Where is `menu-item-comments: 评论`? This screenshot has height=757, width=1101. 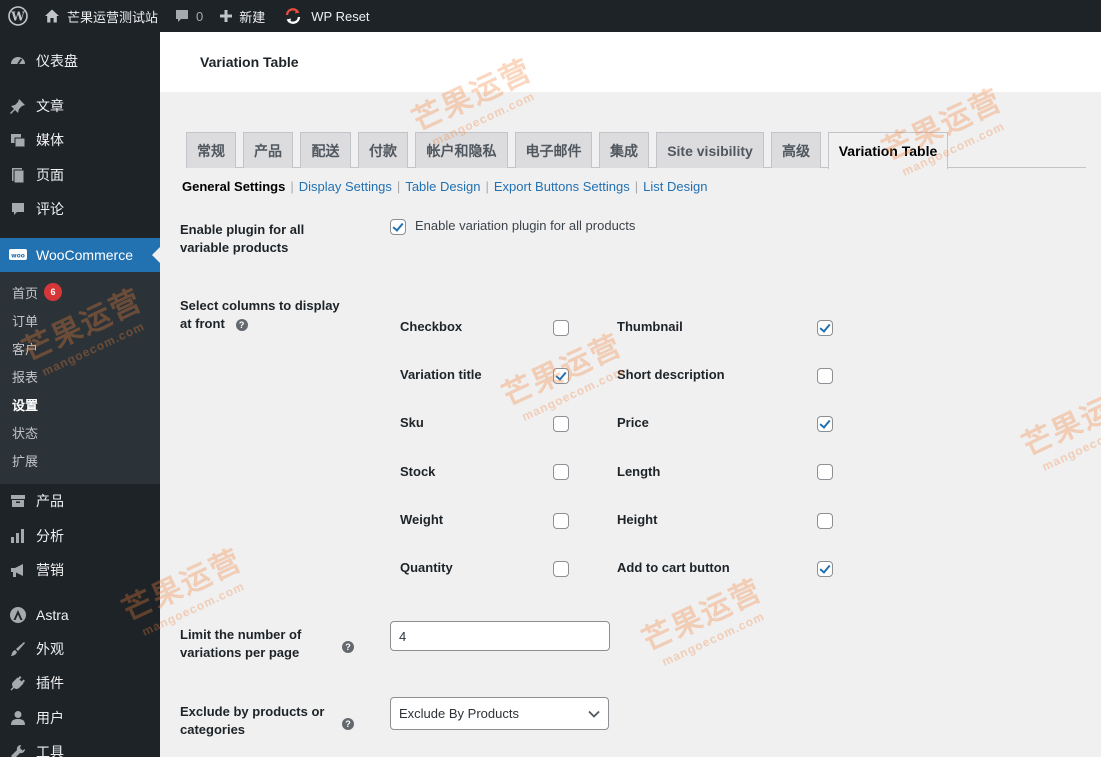 menu-item-comments: 评论 is located at coordinates (80, 209).